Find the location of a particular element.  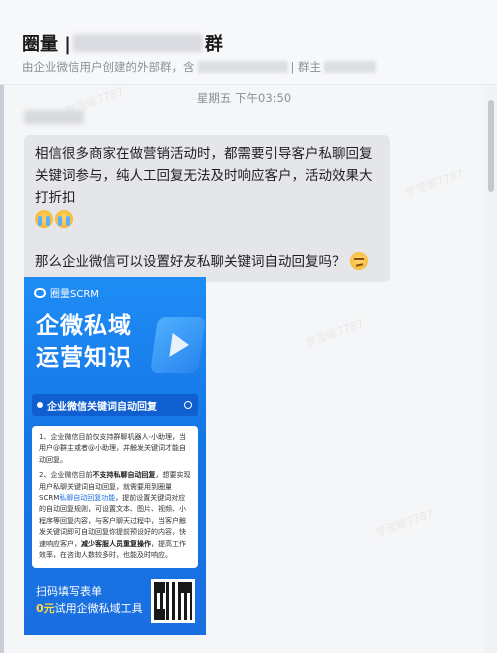

group-title: 圈量 | 群 is located at coordinates (122, 43).